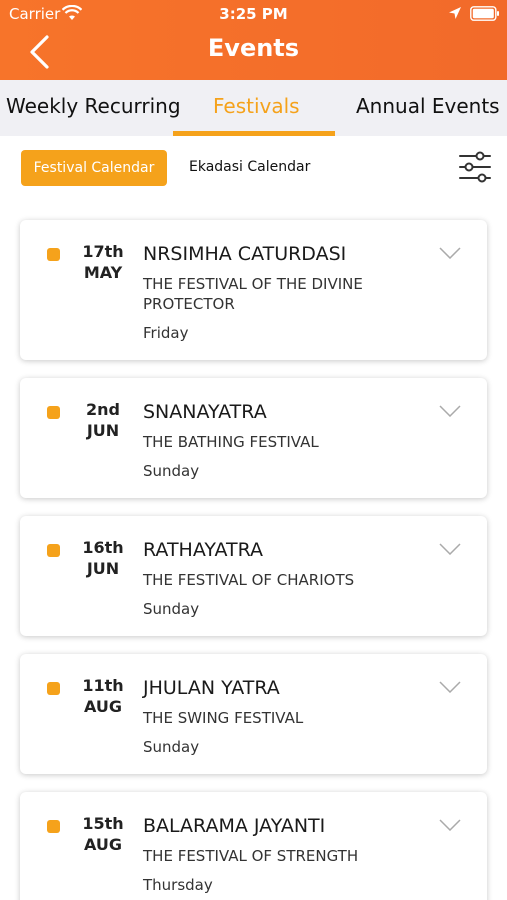 This screenshot has height=900, width=507. I want to click on event-title: NRSIMHA CATURDASI, so click(245, 254).